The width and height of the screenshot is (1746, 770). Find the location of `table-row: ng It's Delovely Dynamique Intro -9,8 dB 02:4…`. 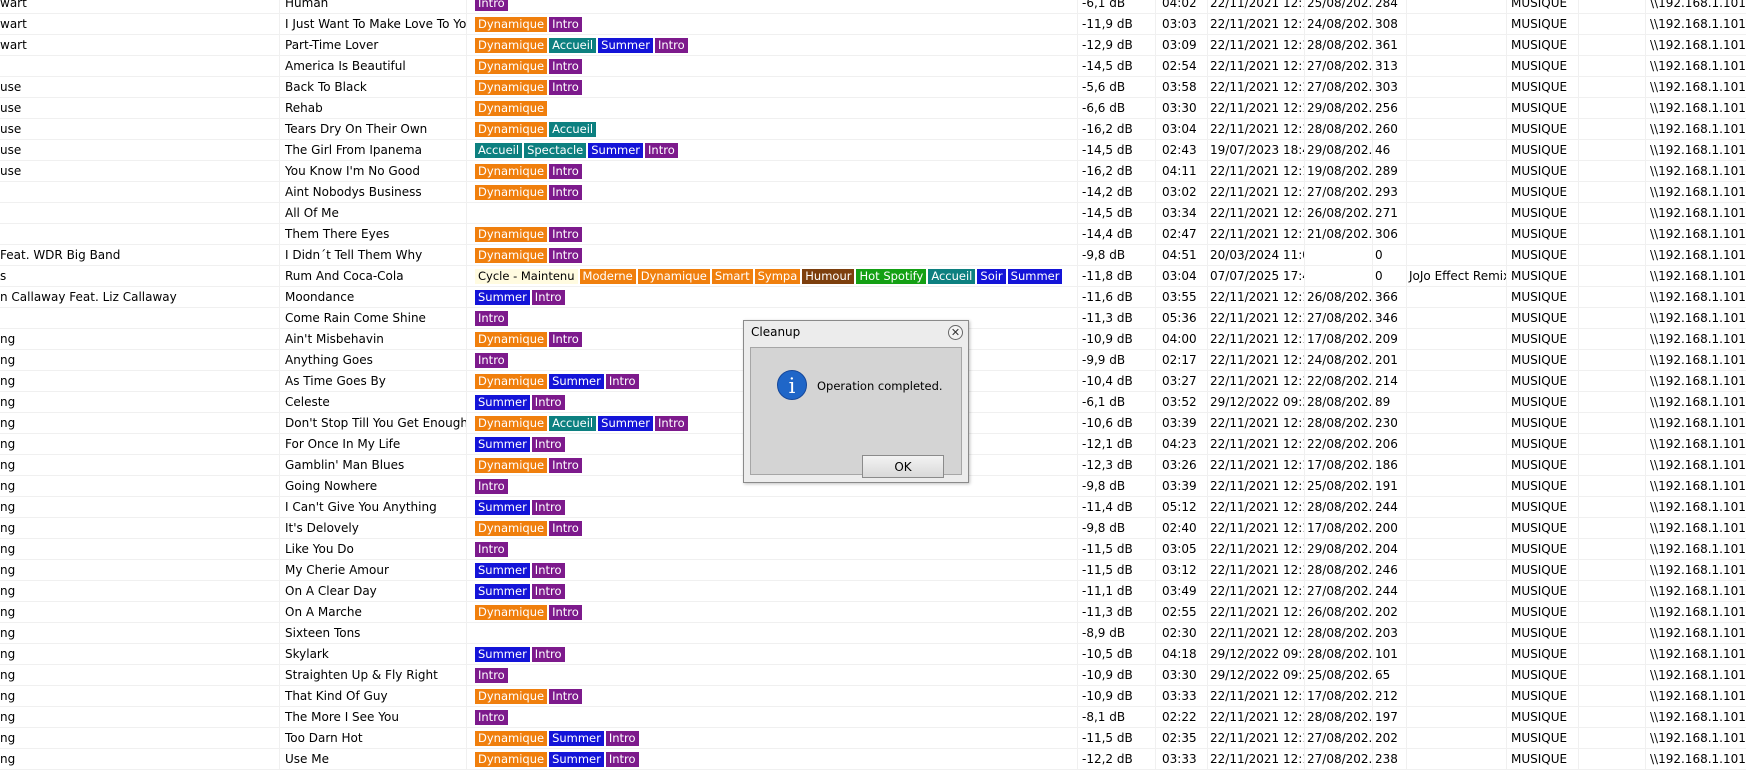

table-row: ng It's Delovely Dynamique Intro -9,8 dB 02:4… is located at coordinates (873, 528).